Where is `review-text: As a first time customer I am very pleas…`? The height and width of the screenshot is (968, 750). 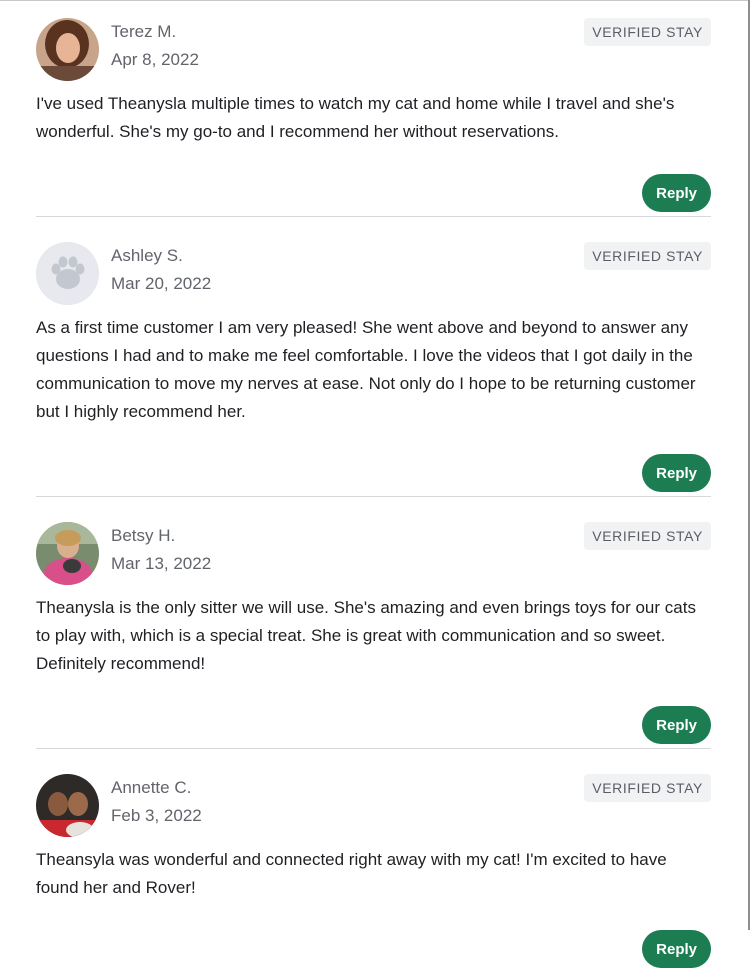 review-text: As a first time customer I am very pleas… is located at coordinates (366, 369).